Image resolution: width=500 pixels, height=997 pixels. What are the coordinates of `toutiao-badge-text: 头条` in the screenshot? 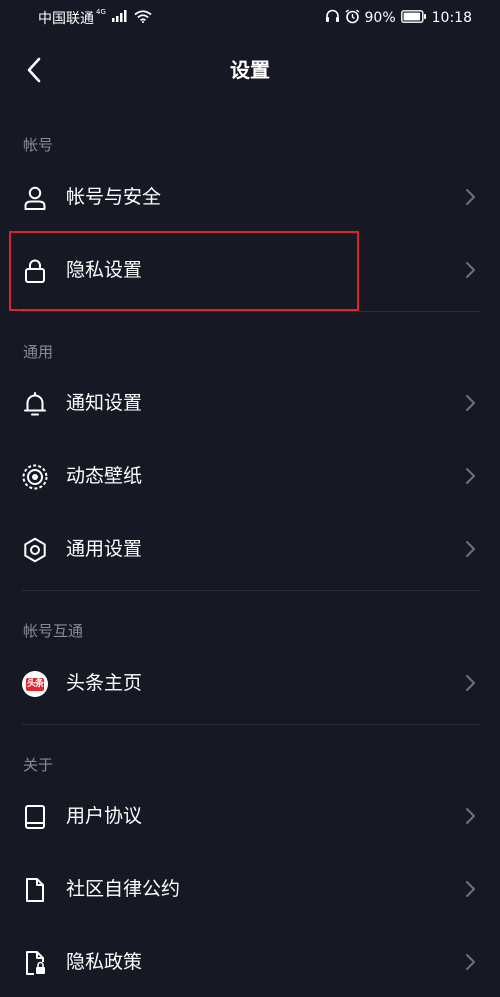 It's located at (34, 684).